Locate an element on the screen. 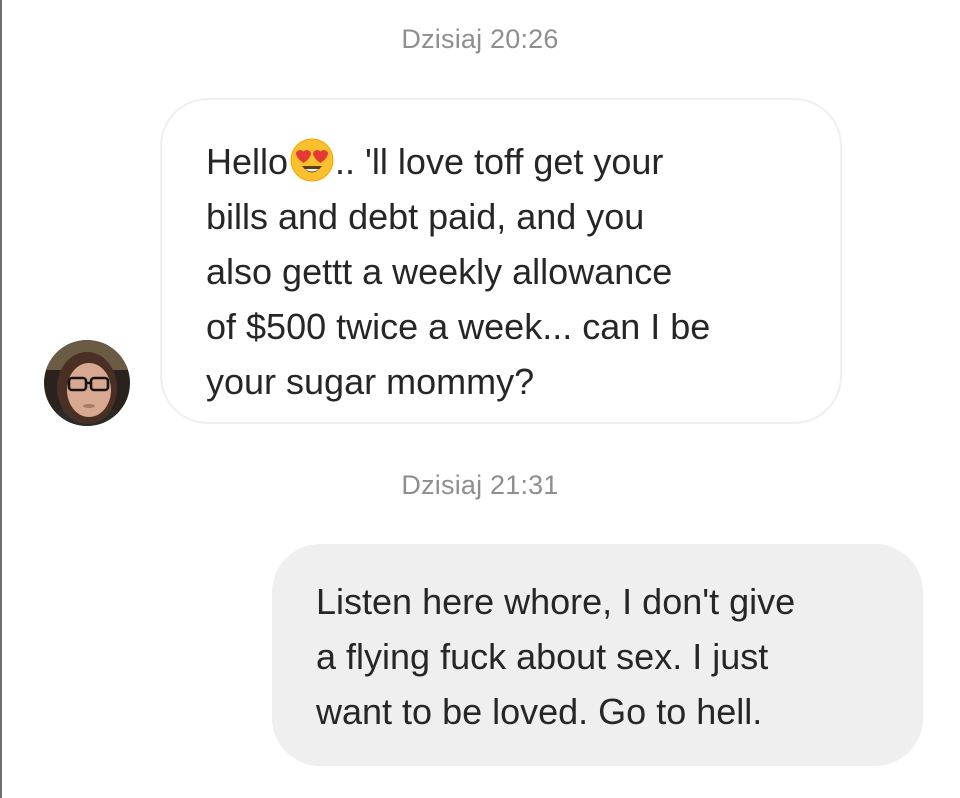  message-text: .. 'll love toff get your is located at coordinates (499, 161).